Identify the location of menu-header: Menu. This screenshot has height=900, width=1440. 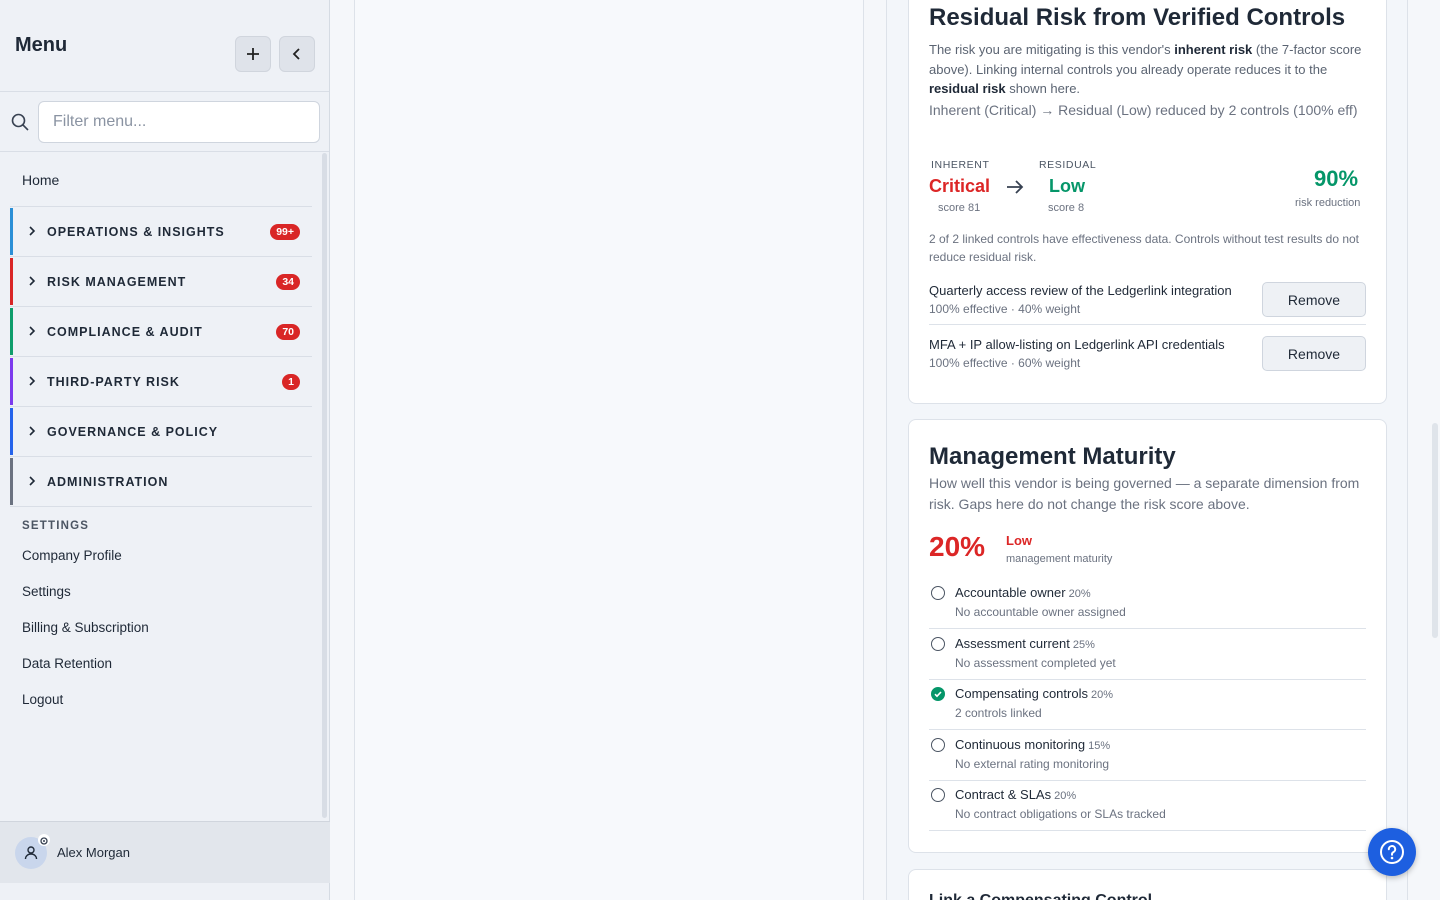
(164, 46).